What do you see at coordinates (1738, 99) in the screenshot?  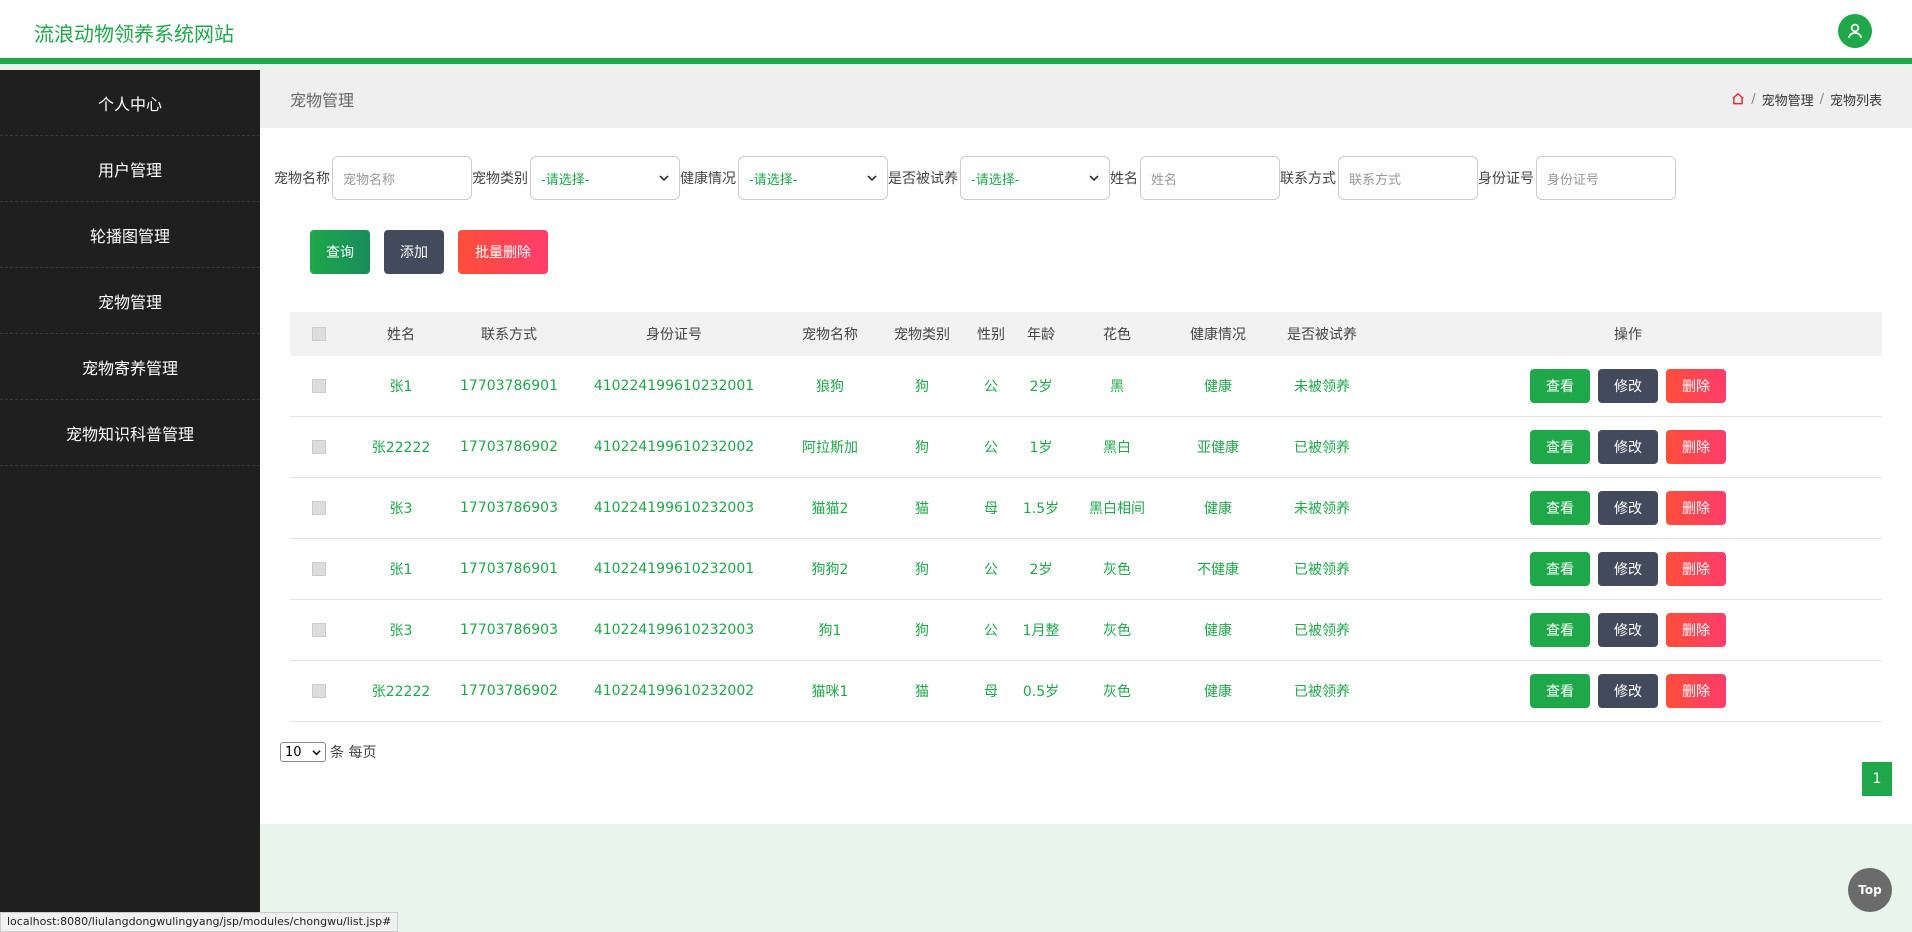 I see `home-icon` at bounding box center [1738, 99].